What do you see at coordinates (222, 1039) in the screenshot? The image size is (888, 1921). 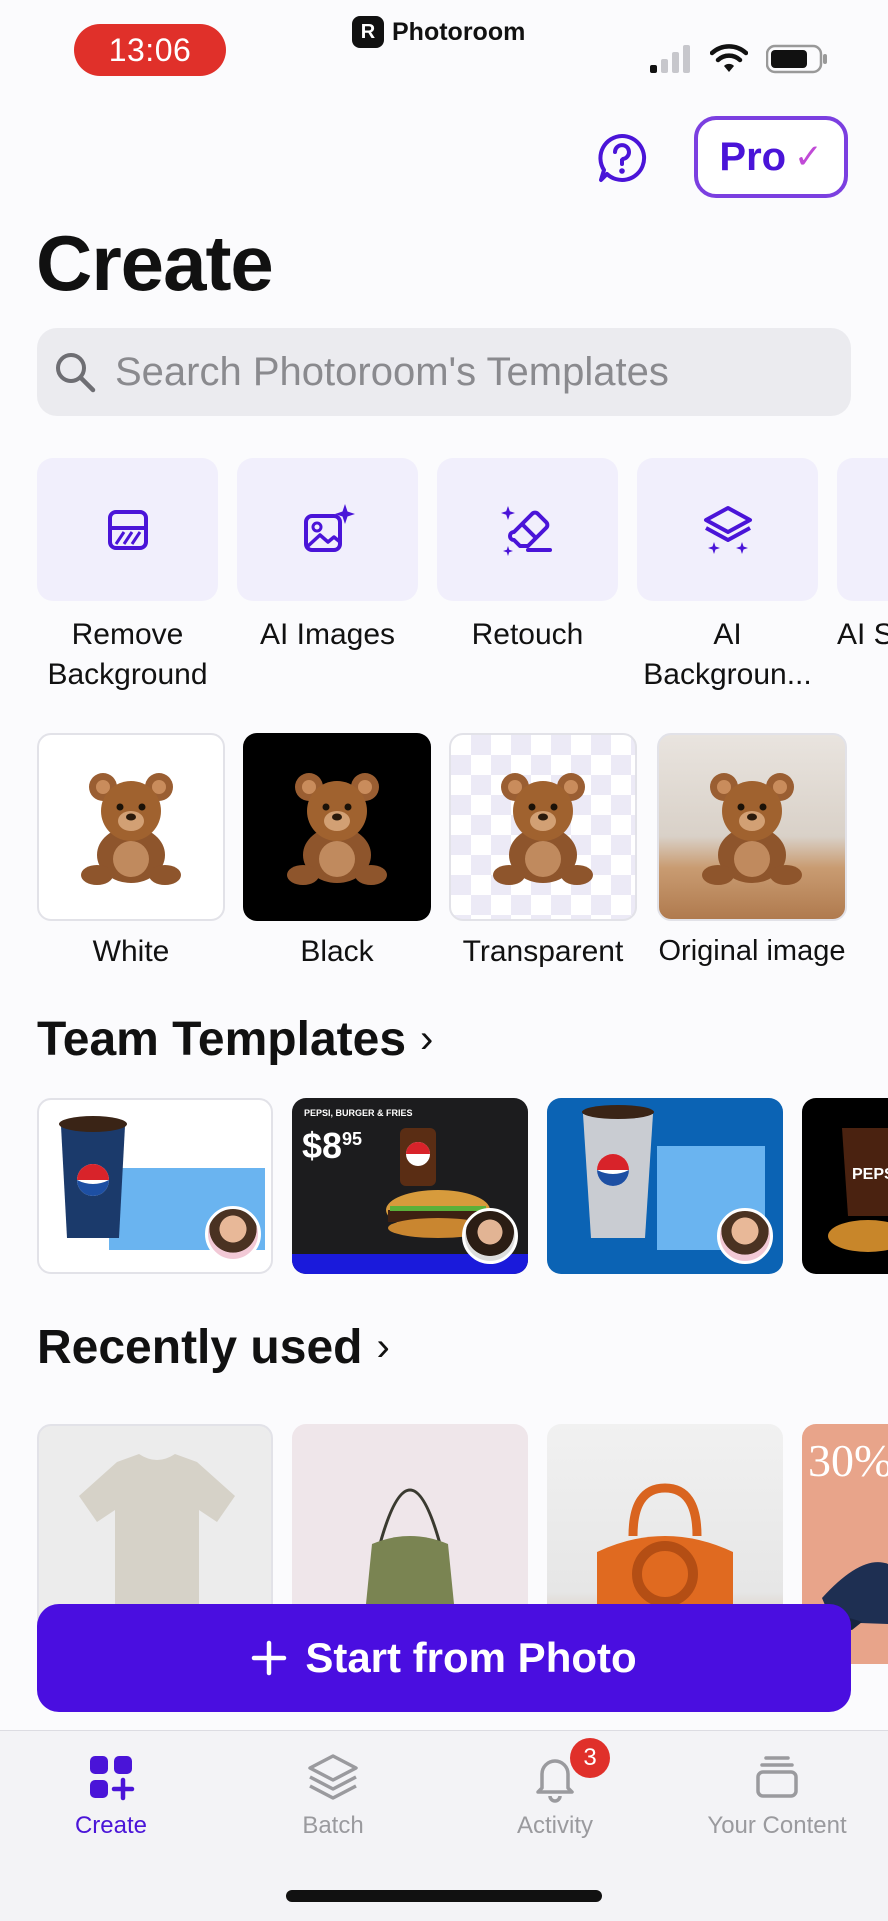 I see `section-title: Team Templates` at bounding box center [222, 1039].